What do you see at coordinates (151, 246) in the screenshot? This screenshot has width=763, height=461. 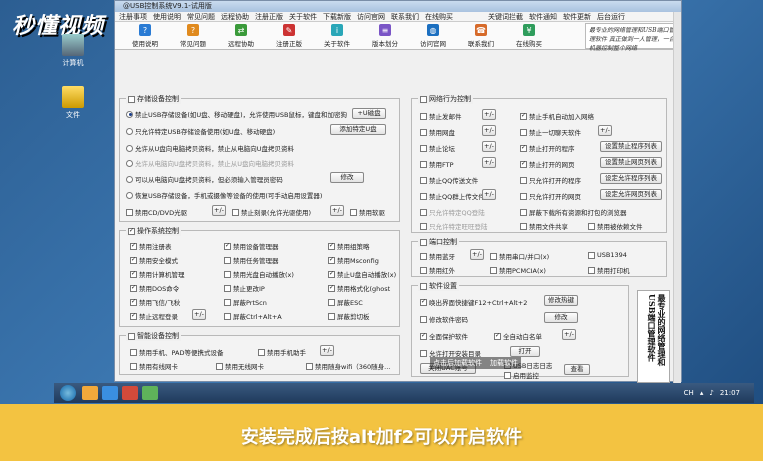 I see `os-check: ✓ 禁用注册表` at bounding box center [151, 246].